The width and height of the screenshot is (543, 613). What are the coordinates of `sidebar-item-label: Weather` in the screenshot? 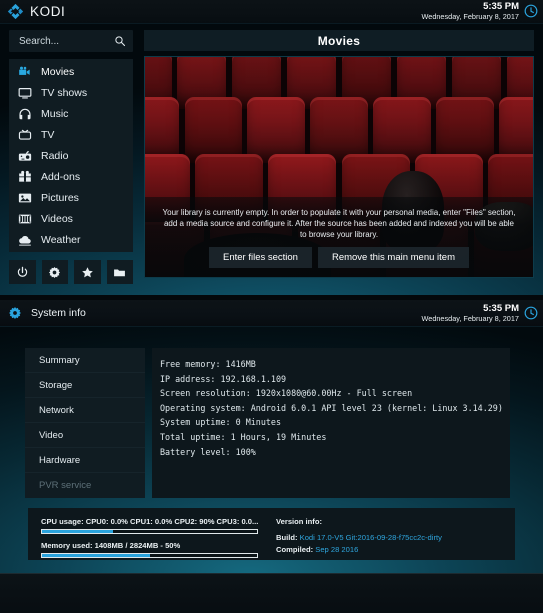 It's located at (61, 239).